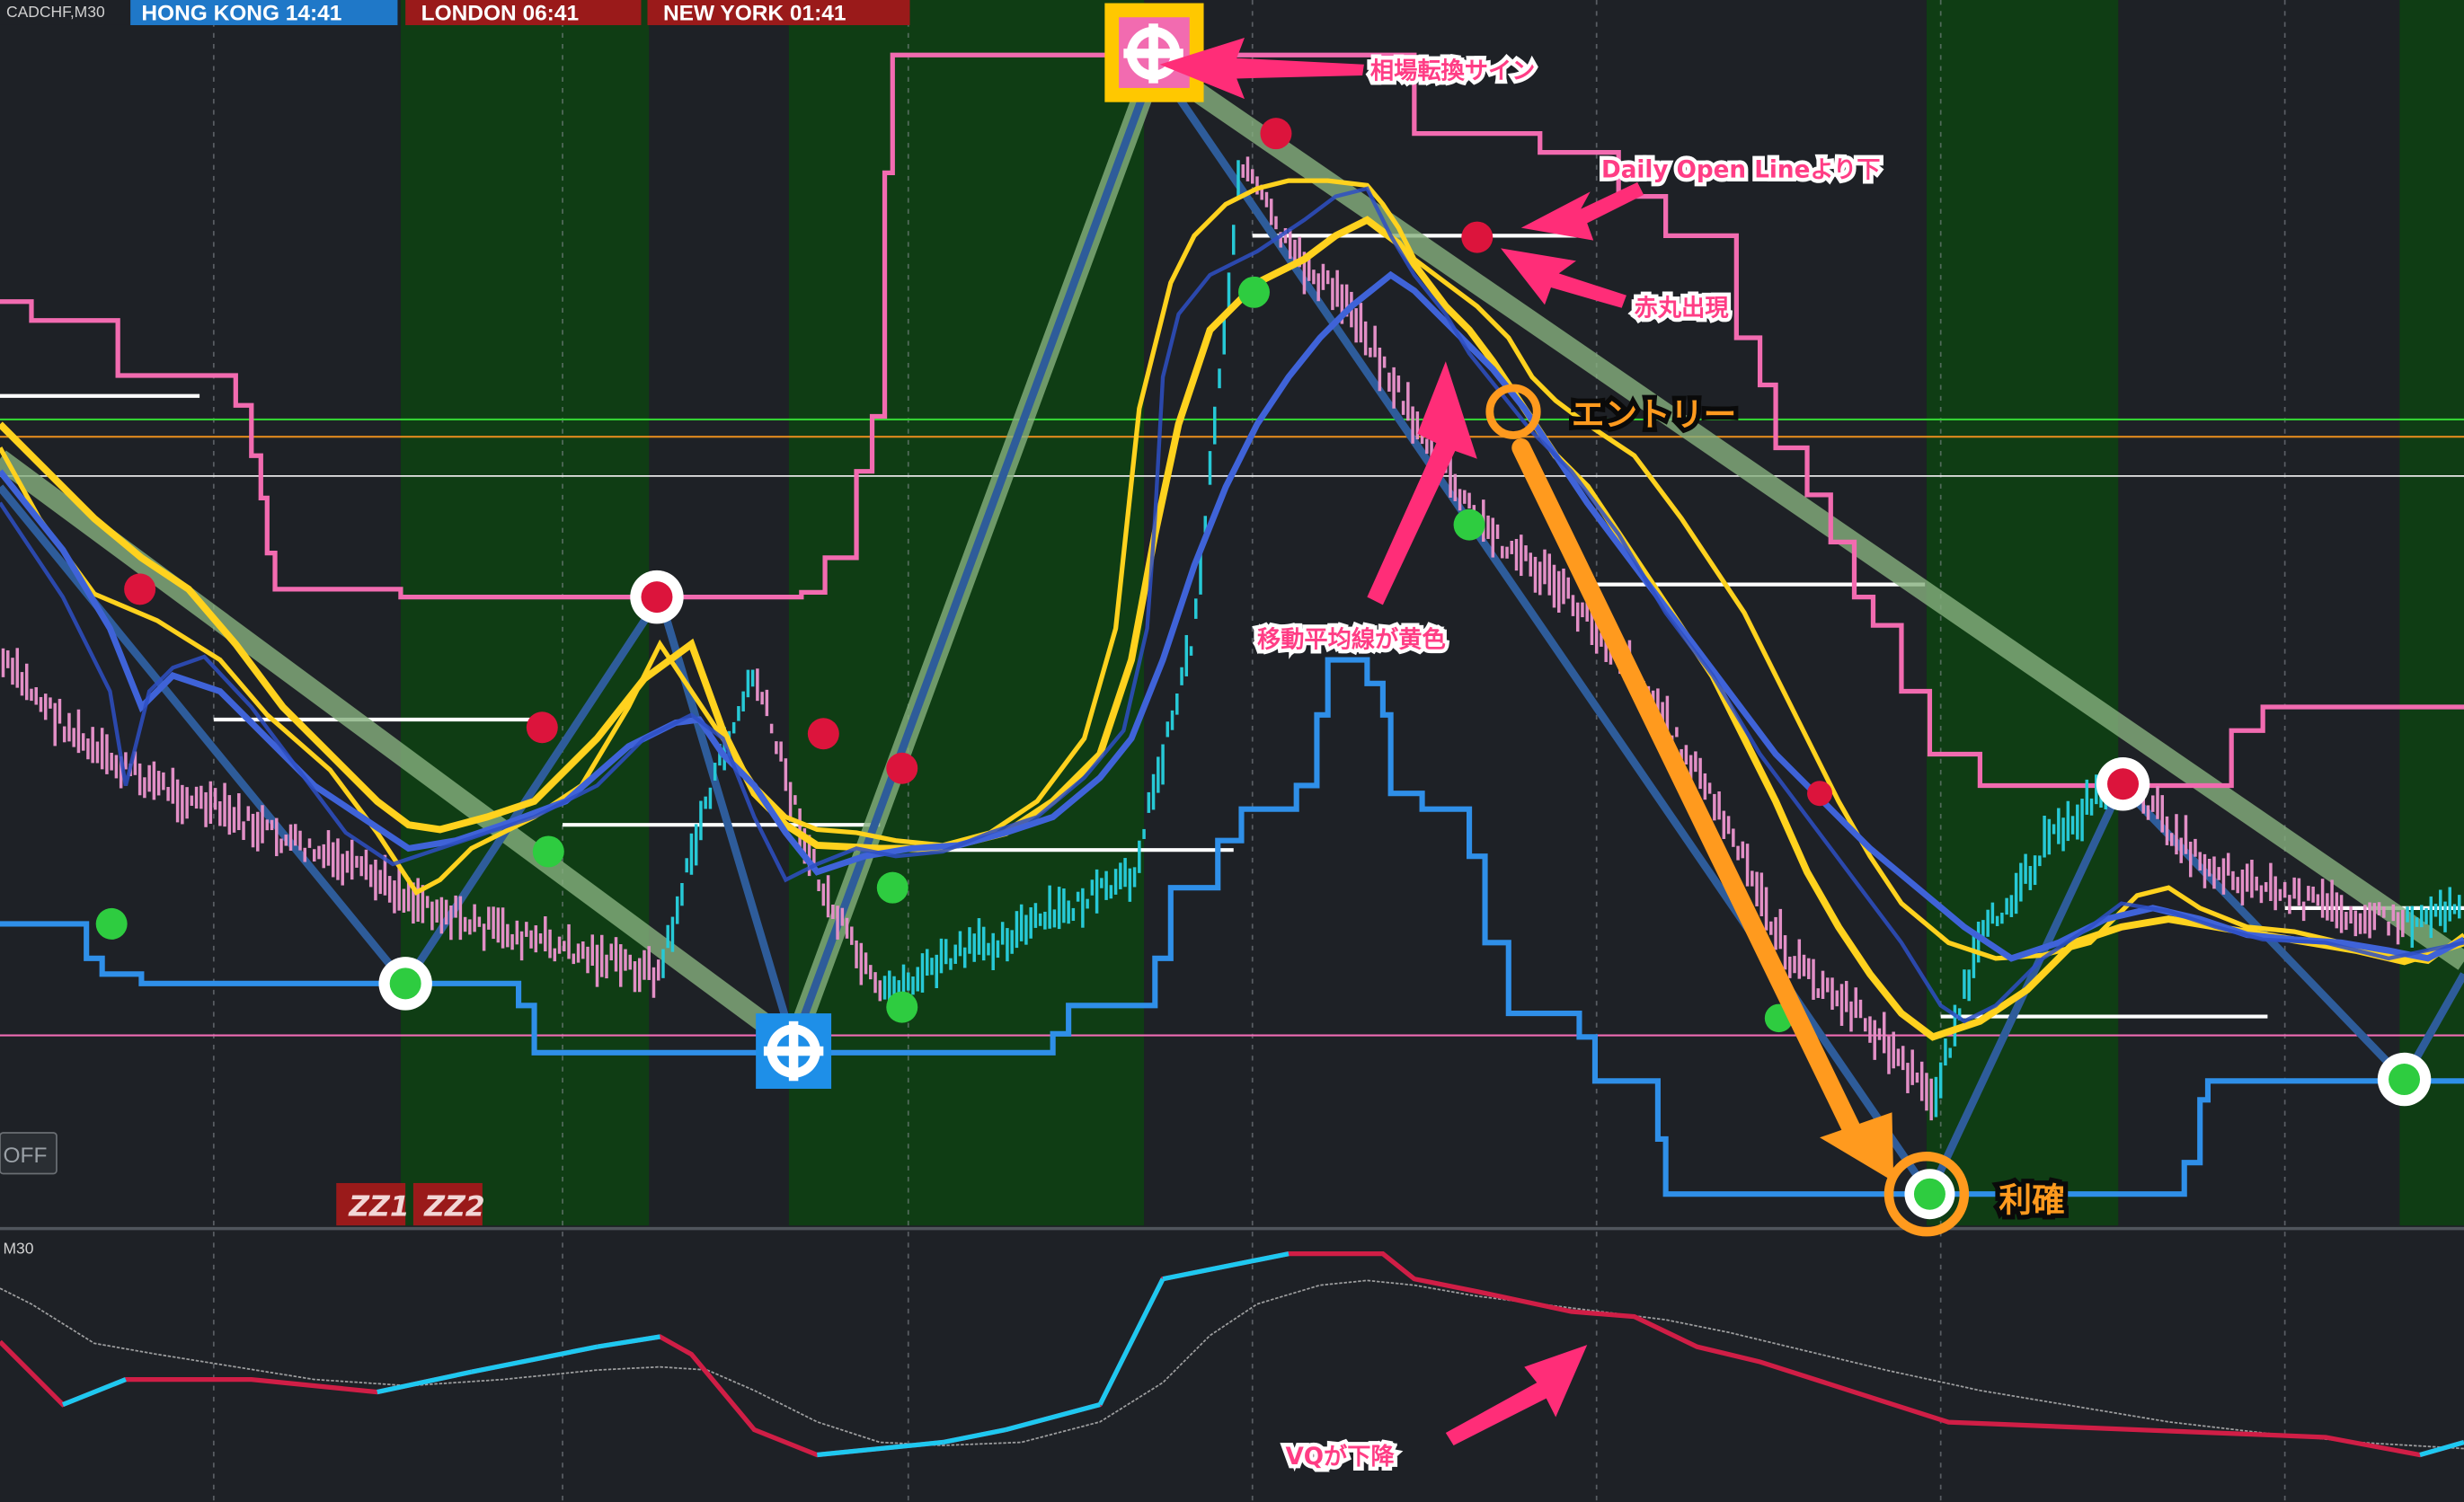 This screenshot has width=2464, height=1502. I want to click on zz2-button: ZZ2, so click(448, 1204).